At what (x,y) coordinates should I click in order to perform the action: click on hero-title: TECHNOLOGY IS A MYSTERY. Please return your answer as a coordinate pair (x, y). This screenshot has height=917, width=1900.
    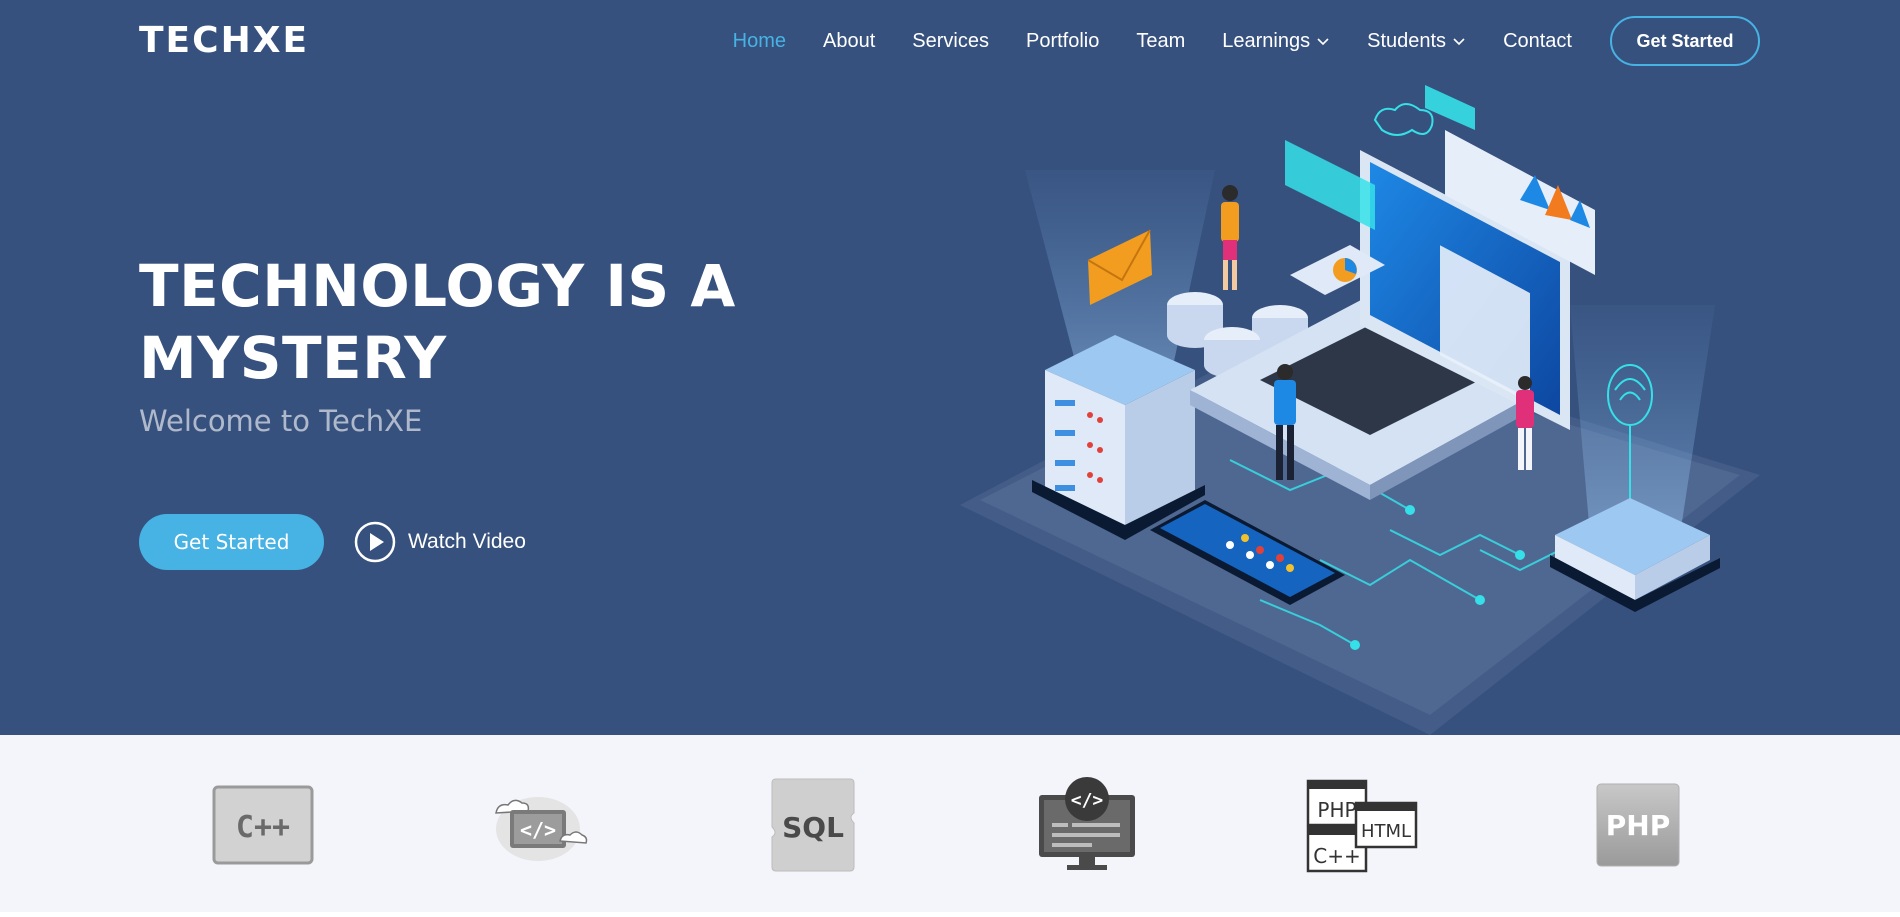
    Looking at the image, I should click on (437, 322).